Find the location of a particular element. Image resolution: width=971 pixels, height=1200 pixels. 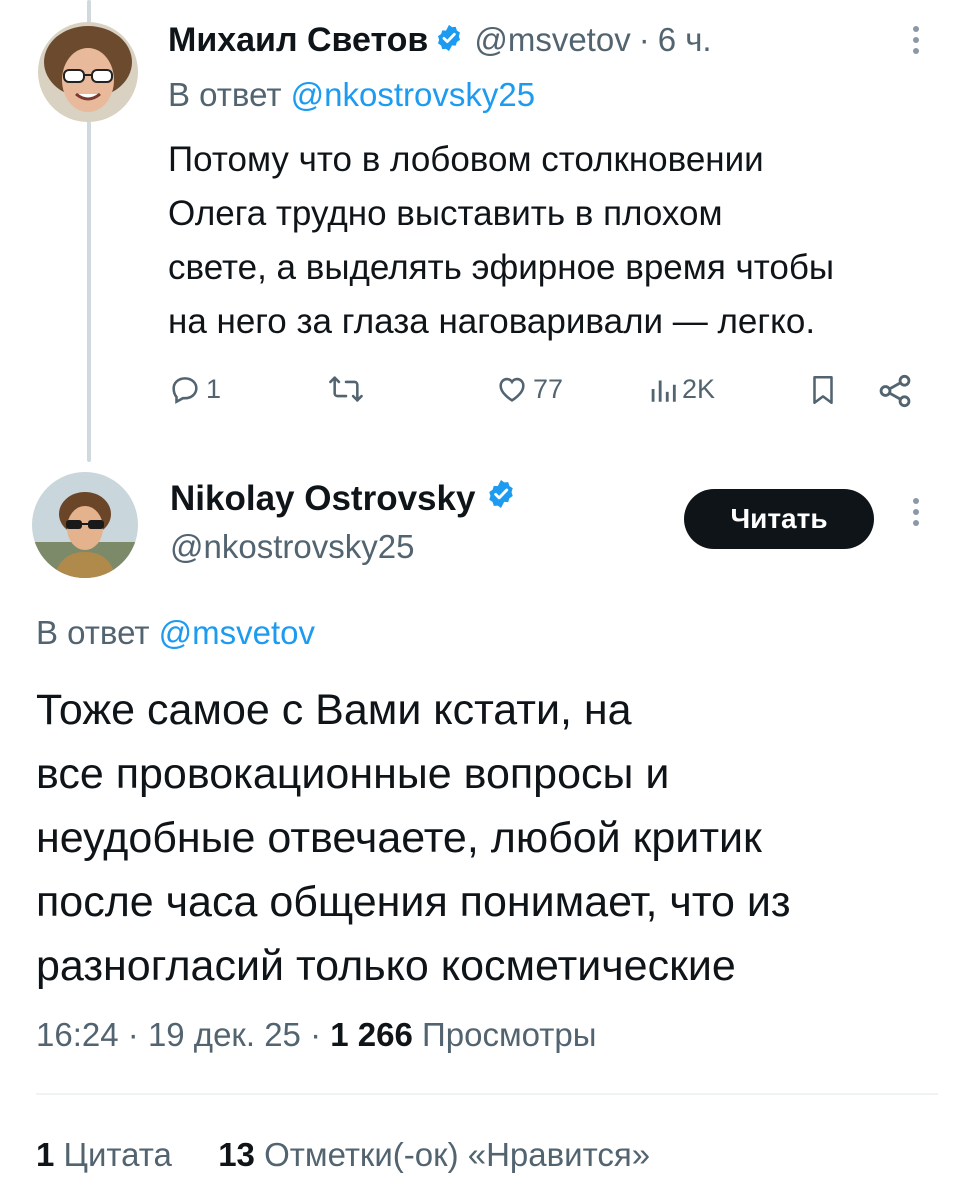

parent-author-name: Михаил Светов is located at coordinates (298, 40).